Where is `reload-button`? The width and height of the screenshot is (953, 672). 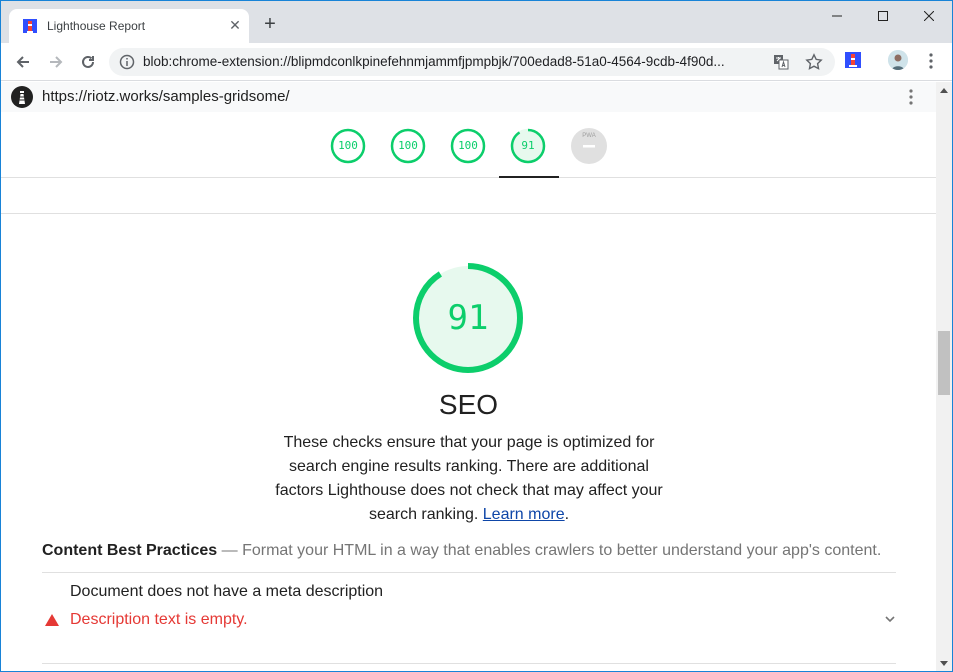 reload-button is located at coordinates (88, 62).